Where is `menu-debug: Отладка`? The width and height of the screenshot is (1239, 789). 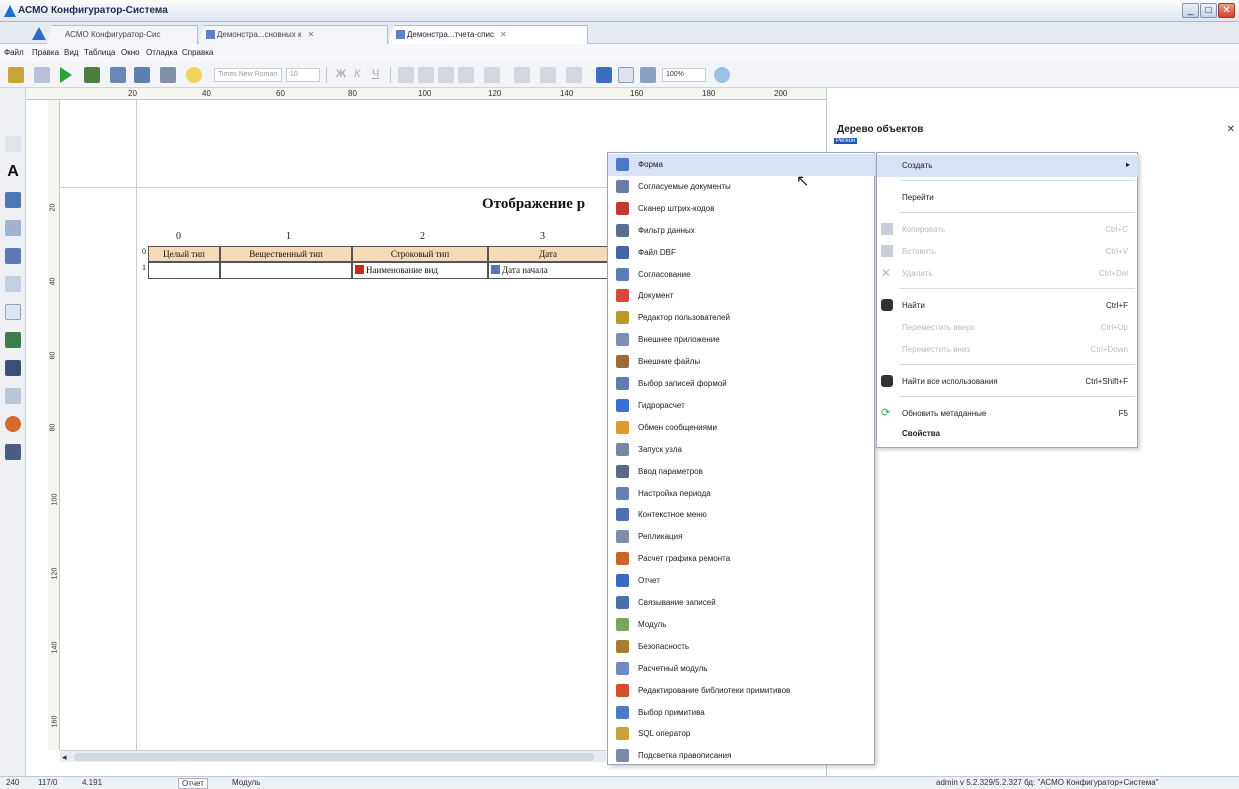
menu-debug: Отладка is located at coordinates (162, 52).